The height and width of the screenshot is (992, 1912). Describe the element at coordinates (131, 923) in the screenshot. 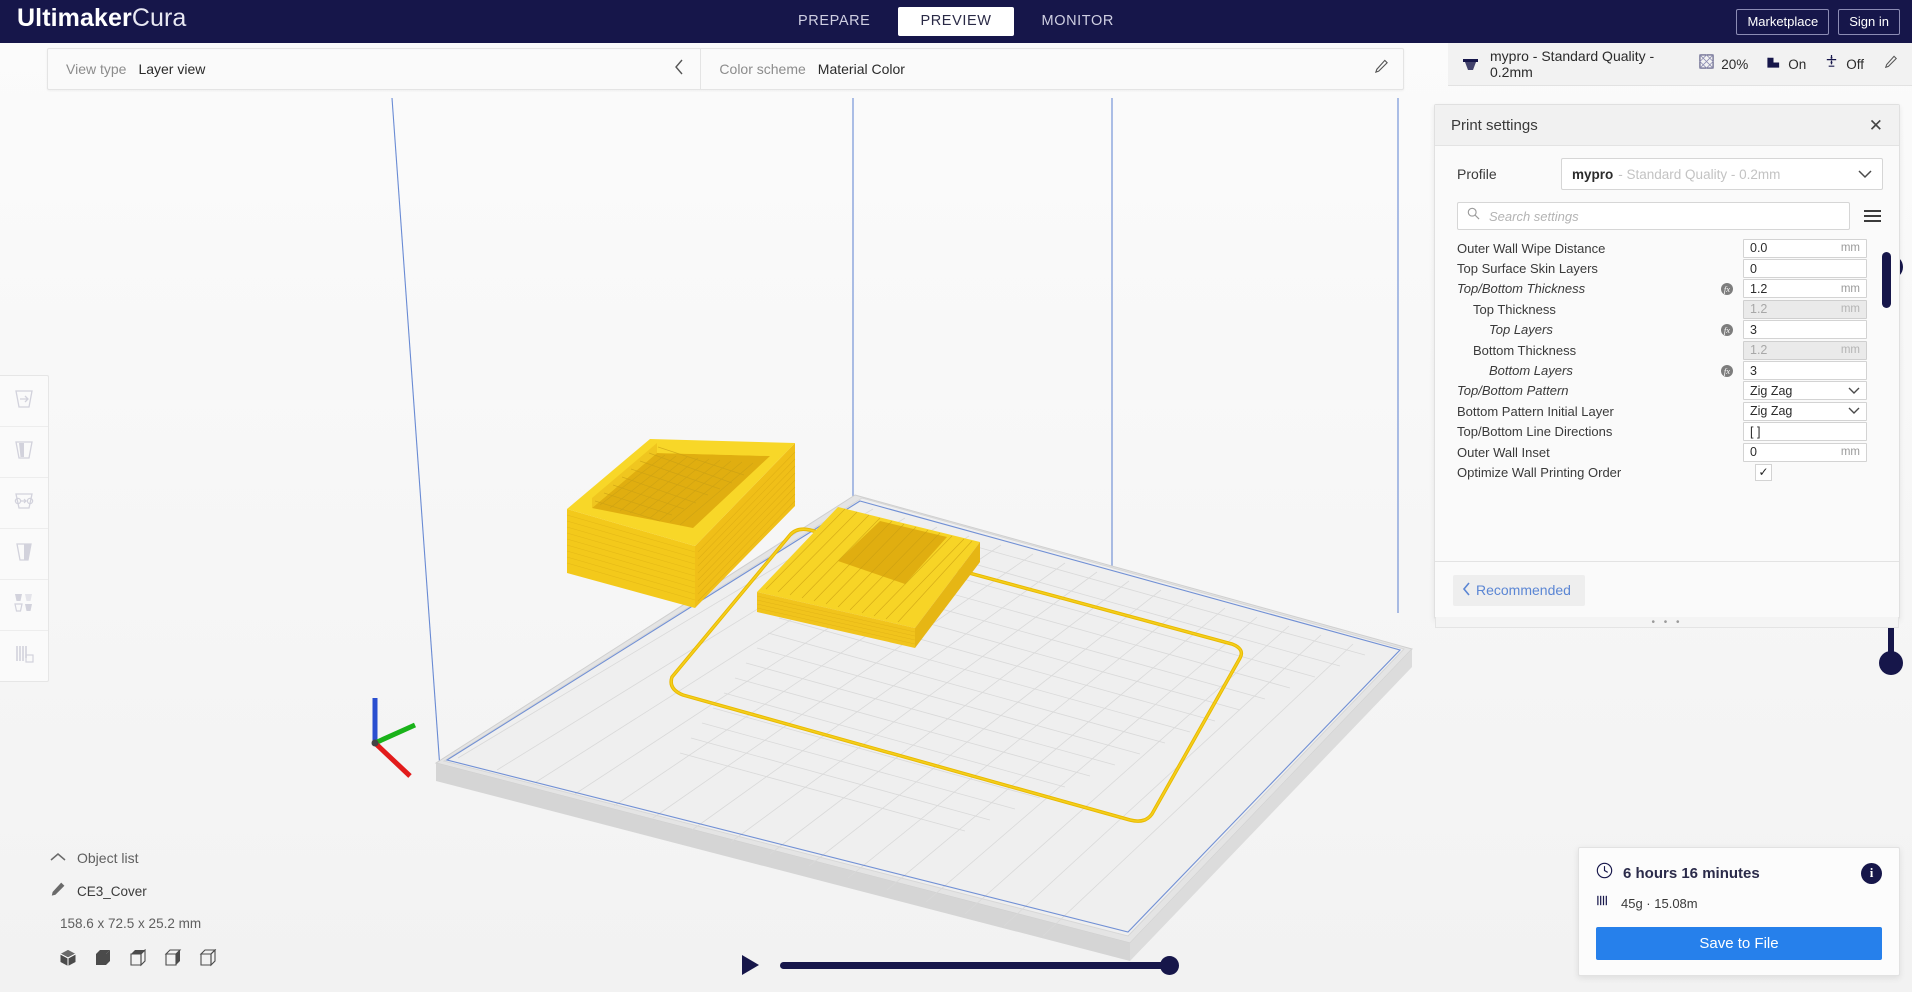

I see `object-dimensions: 158.6 x 72.5 x 25.2 mm` at that location.